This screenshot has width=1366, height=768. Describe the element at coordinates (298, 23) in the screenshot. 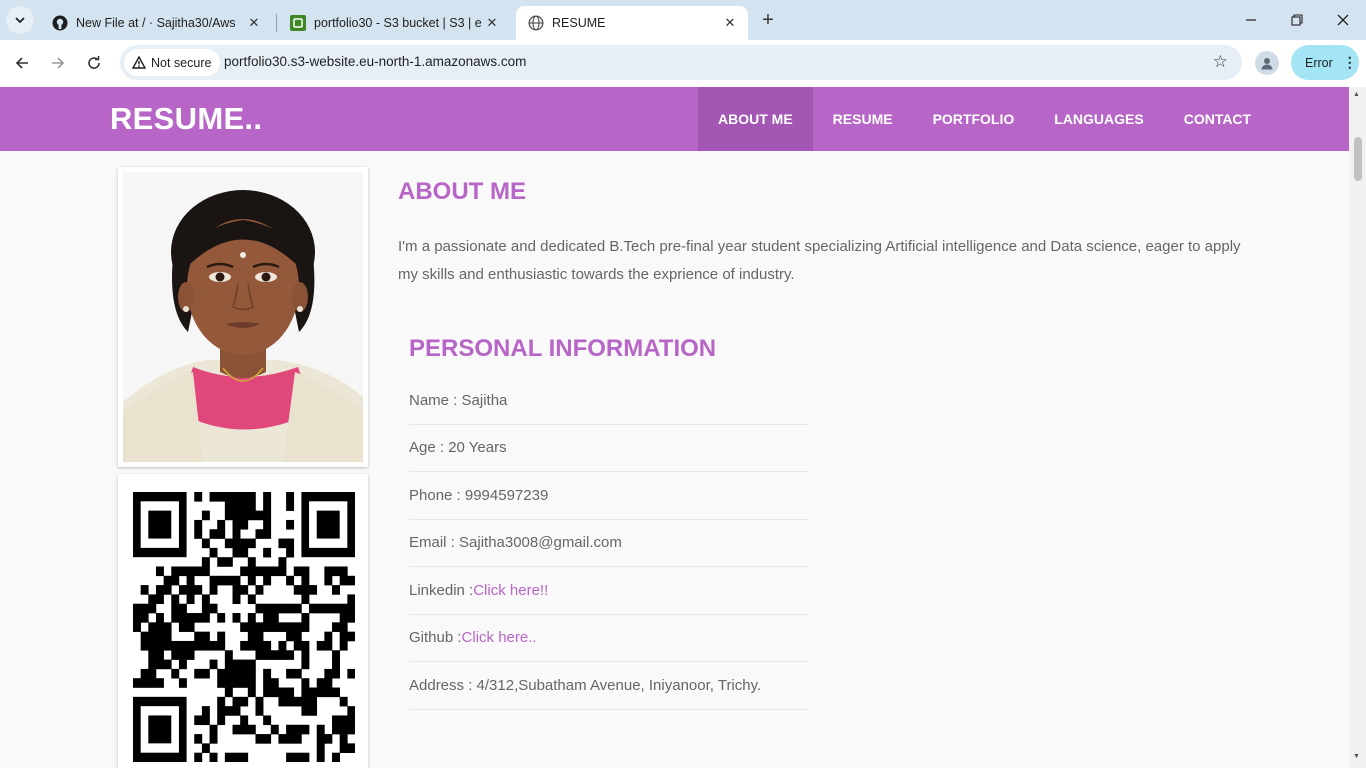

I see `aws-s3-icon` at that location.